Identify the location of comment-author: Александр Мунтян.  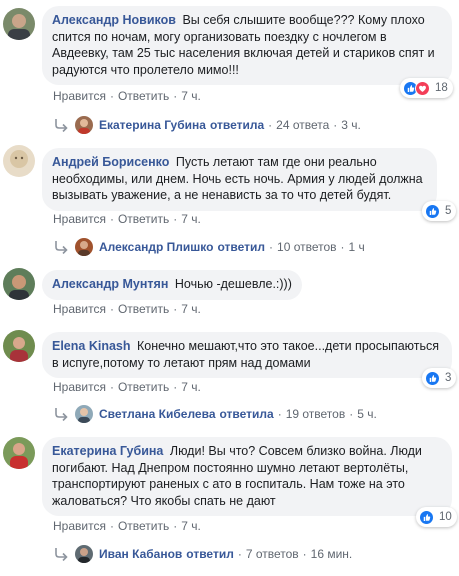
(110, 284).